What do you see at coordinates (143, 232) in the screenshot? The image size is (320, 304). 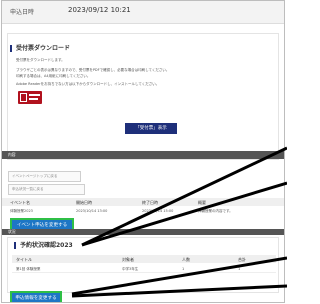 I see `status-section-bar: 状況` at bounding box center [143, 232].